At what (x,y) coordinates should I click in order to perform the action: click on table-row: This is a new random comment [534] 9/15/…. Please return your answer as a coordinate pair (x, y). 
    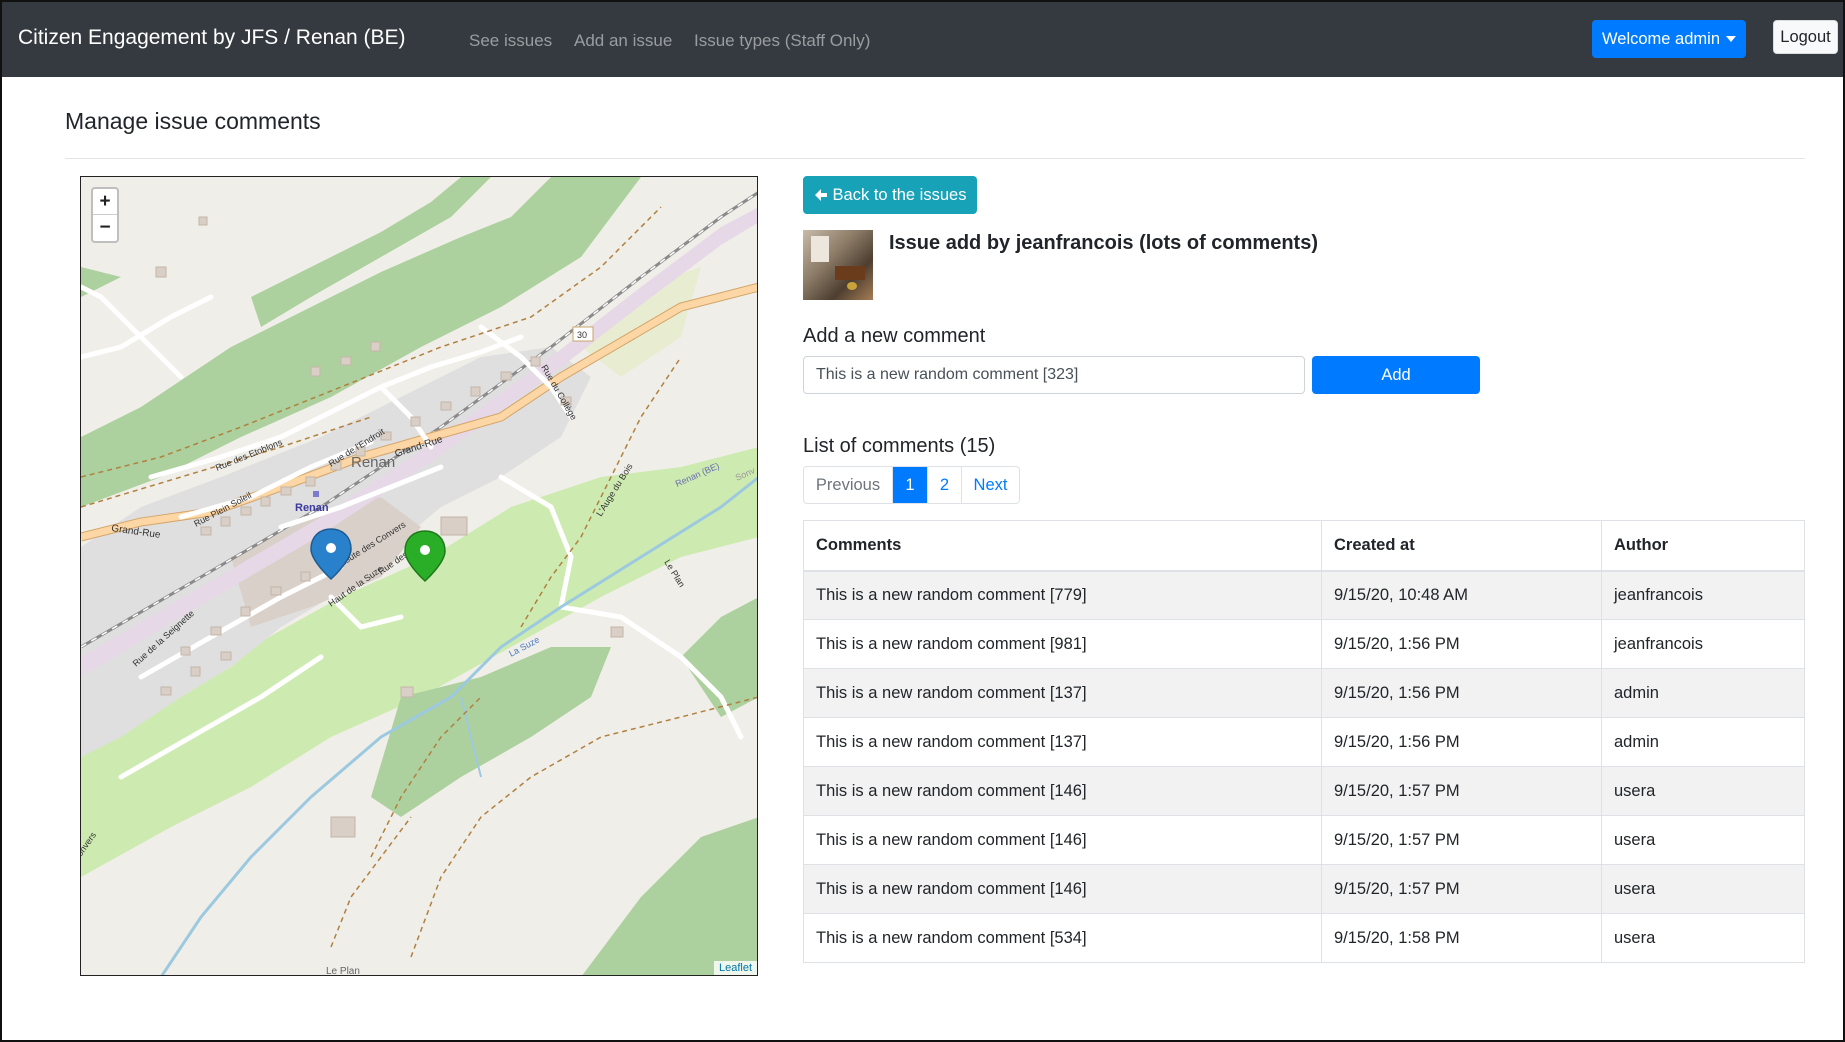
    Looking at the image, I should click on (1304, 938).